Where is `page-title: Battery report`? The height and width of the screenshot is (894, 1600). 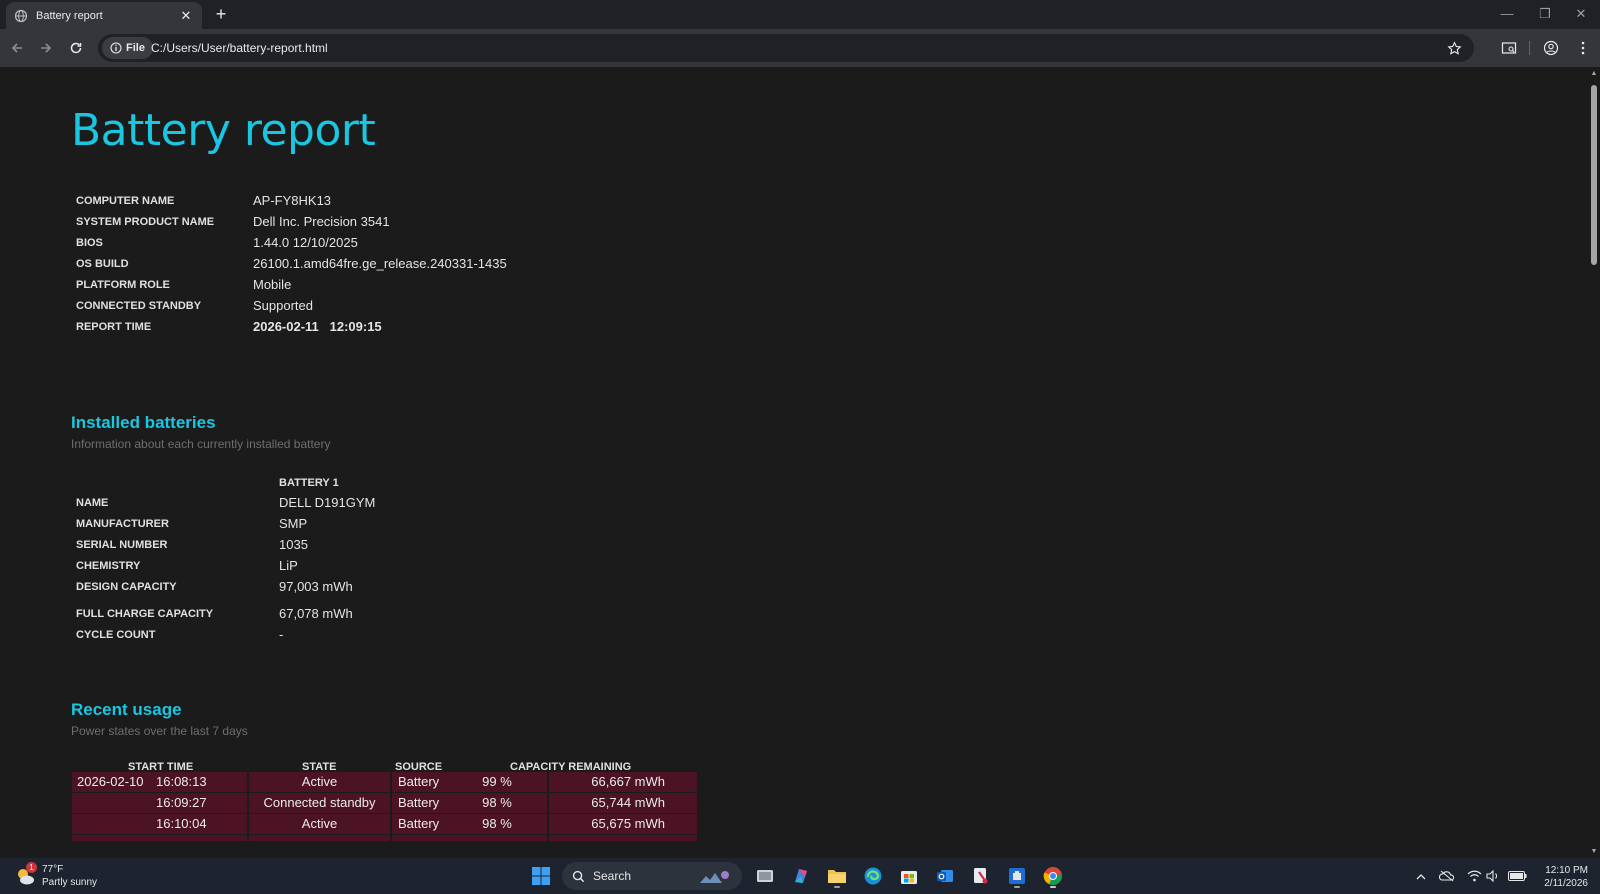
page-title: Battery report is located at coordinates (223, 130).